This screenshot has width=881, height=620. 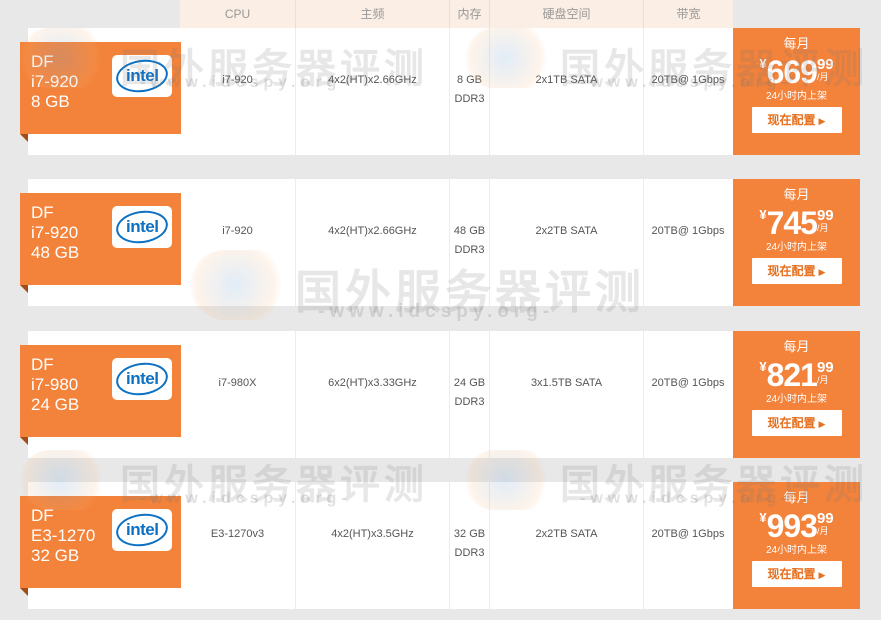 I want to click on price-integer: 669, so click(x=792, y=72).